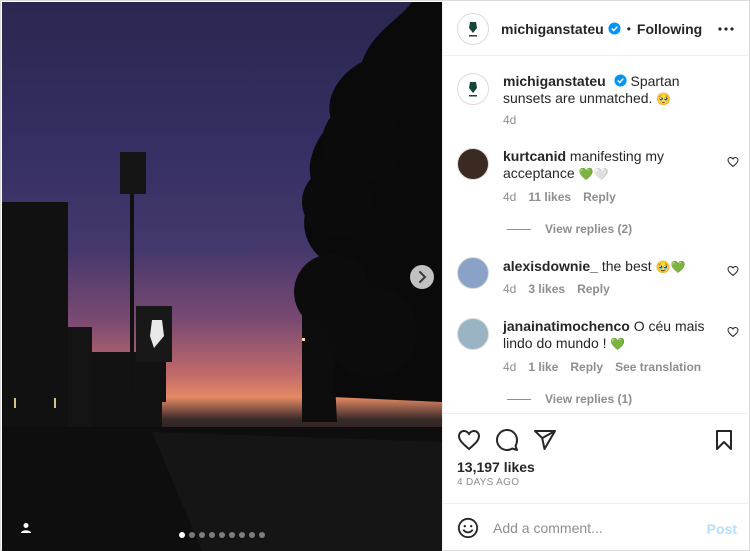 The height and width of the screenshot is (551, 750). I want to click on comment-meta: 4d 11 likes Reply, so click(559, 197).